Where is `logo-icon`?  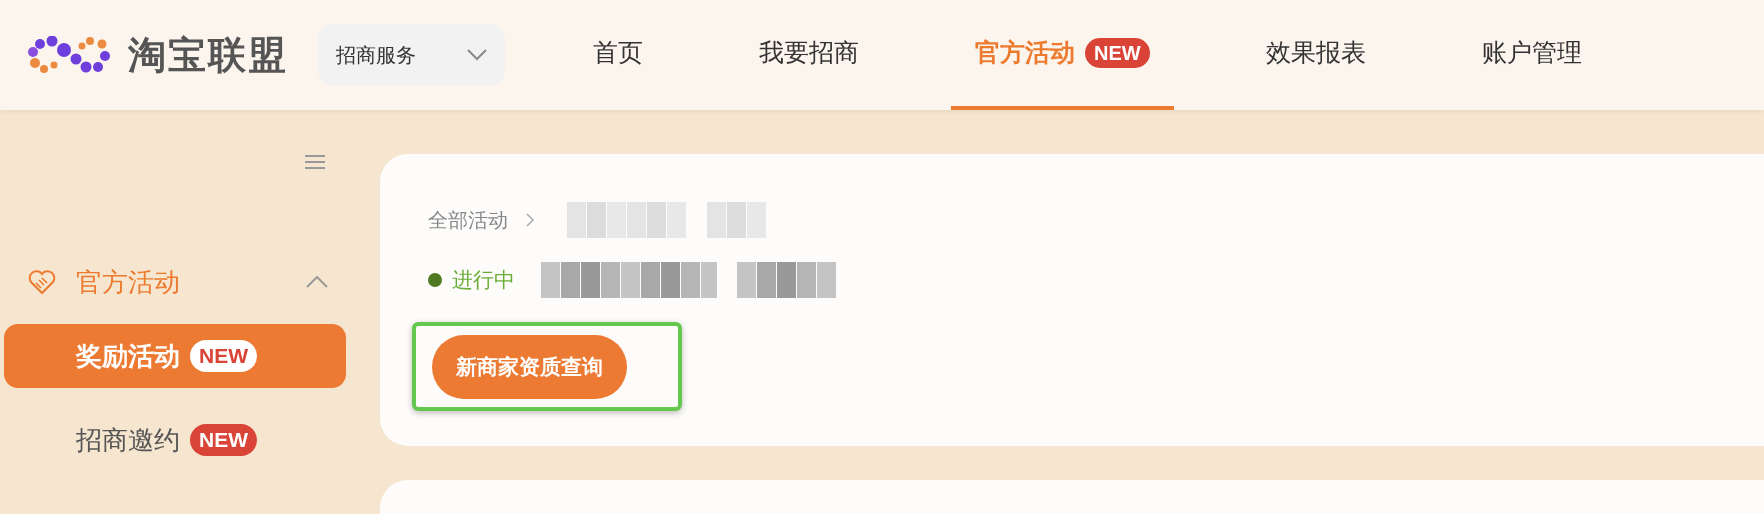 logo-icon is located at coordinates (69, 55).